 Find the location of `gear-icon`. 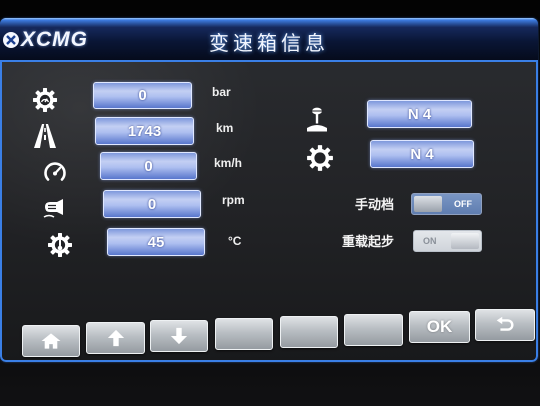

gear-icon is located at coordinates (320, 158).